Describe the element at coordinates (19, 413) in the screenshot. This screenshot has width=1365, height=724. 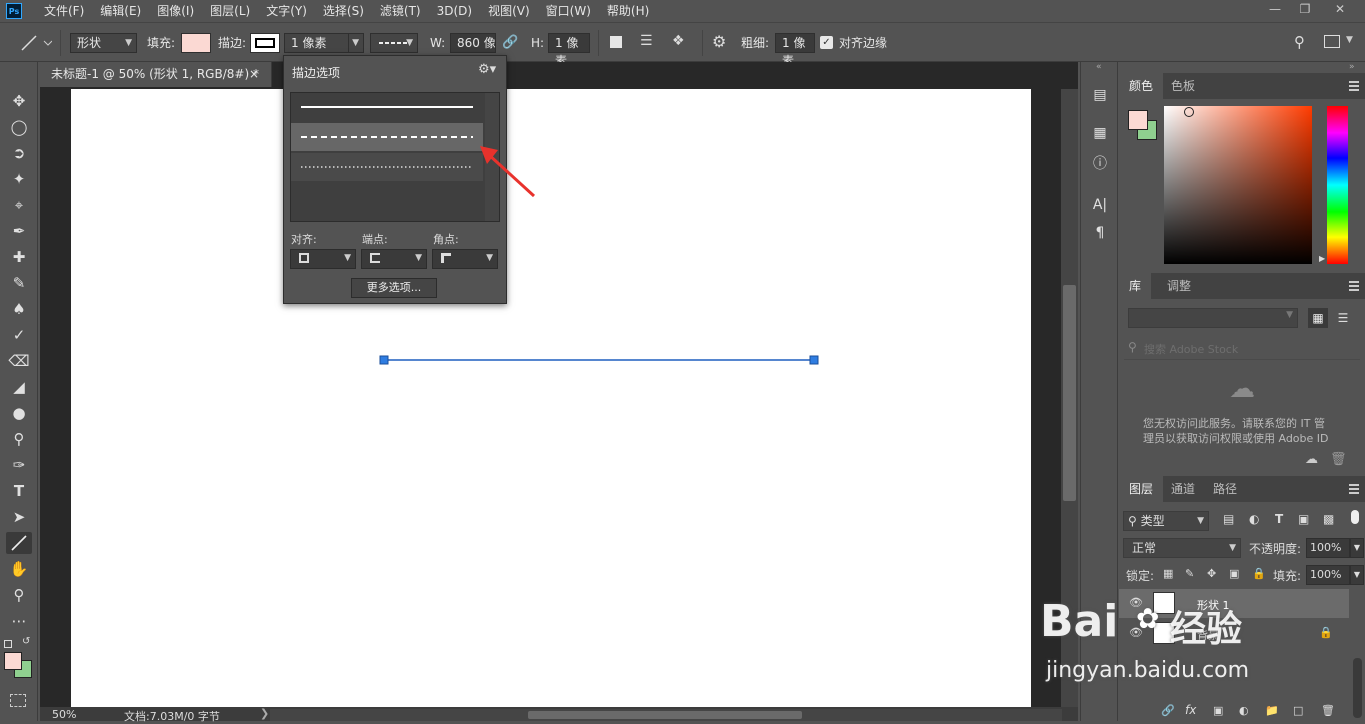
I see `blur-tool-icon: ●` at that location.